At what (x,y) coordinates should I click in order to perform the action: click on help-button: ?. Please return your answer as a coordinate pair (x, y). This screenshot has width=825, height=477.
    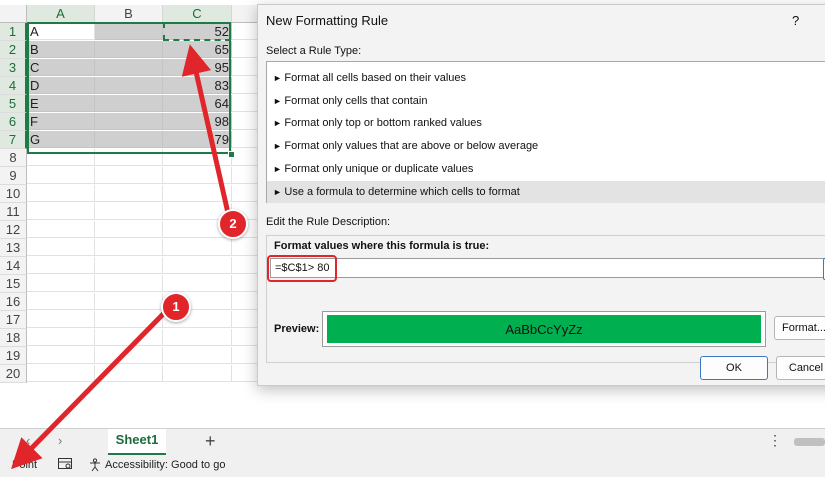
    Looking at the image, I should click on (795, 20).